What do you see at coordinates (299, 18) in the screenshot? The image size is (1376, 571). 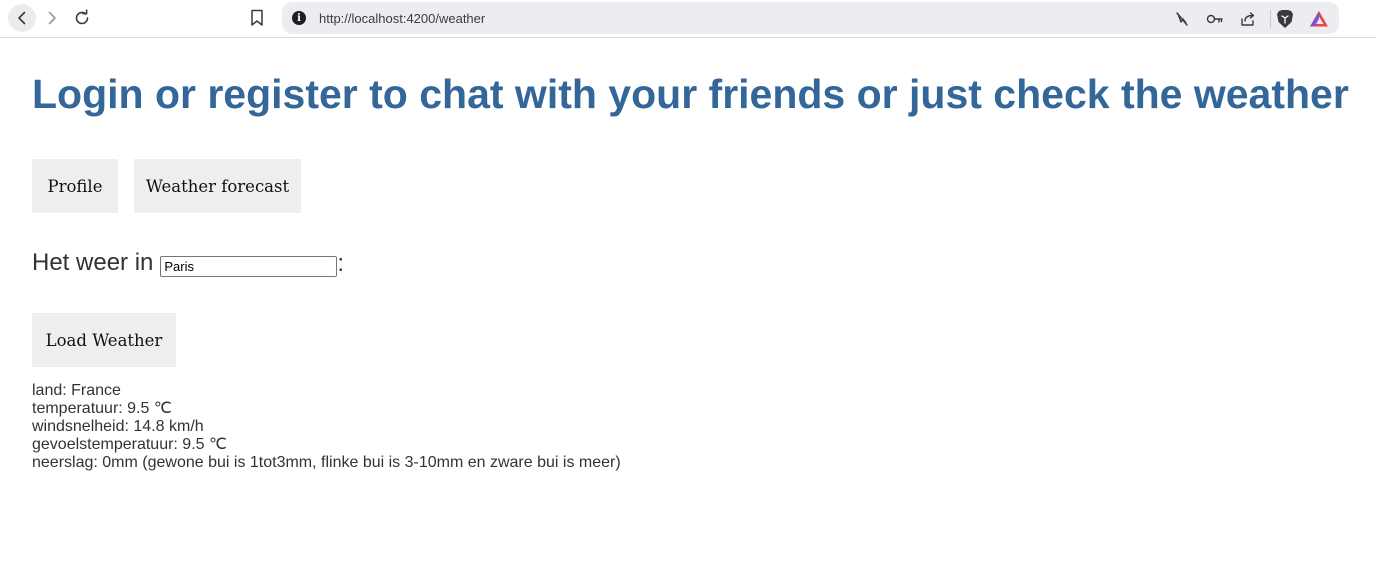 I see `info-icon: i` at bounding box center [299, 18].